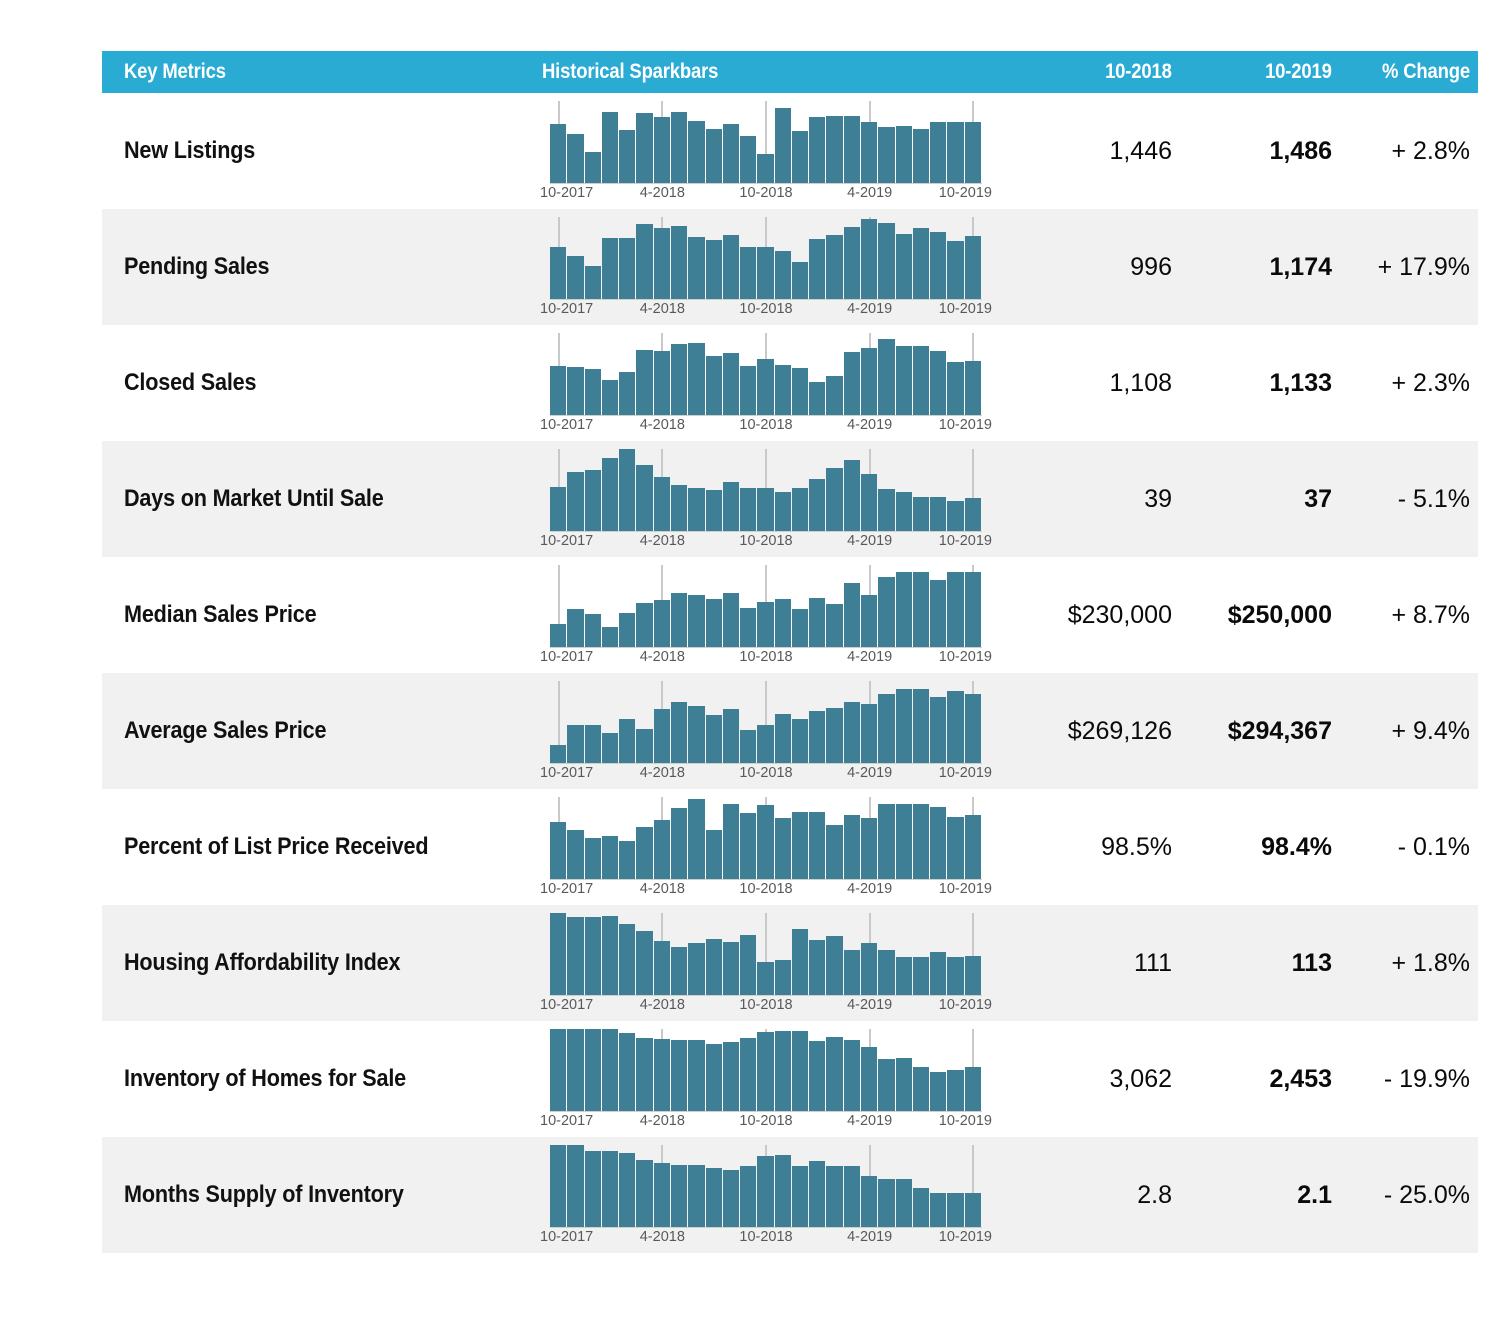 Image resolution: width=1506 pixels, height=1334 pixels. What do you see at coordinates (276, 846) in the screenshot?
I see `metric-label: Percent of List Price Received` at bounding box center [276, 846].